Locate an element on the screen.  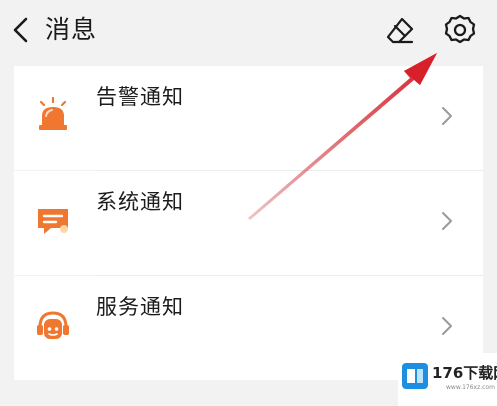
clear-all-button is located at coordinates (400, 30).